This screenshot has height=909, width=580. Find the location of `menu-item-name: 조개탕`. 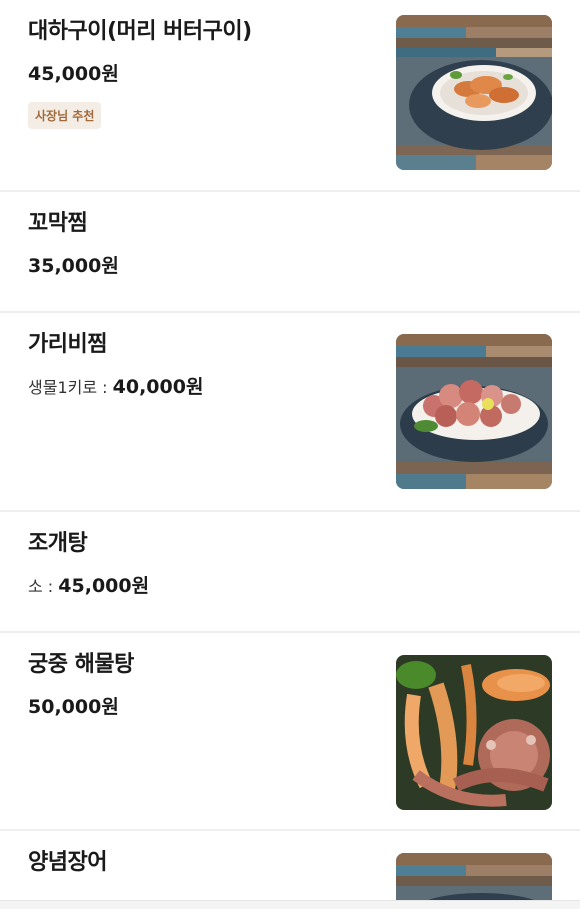

menu-item-name: 조개탕 is located at coordinates (58, 543).